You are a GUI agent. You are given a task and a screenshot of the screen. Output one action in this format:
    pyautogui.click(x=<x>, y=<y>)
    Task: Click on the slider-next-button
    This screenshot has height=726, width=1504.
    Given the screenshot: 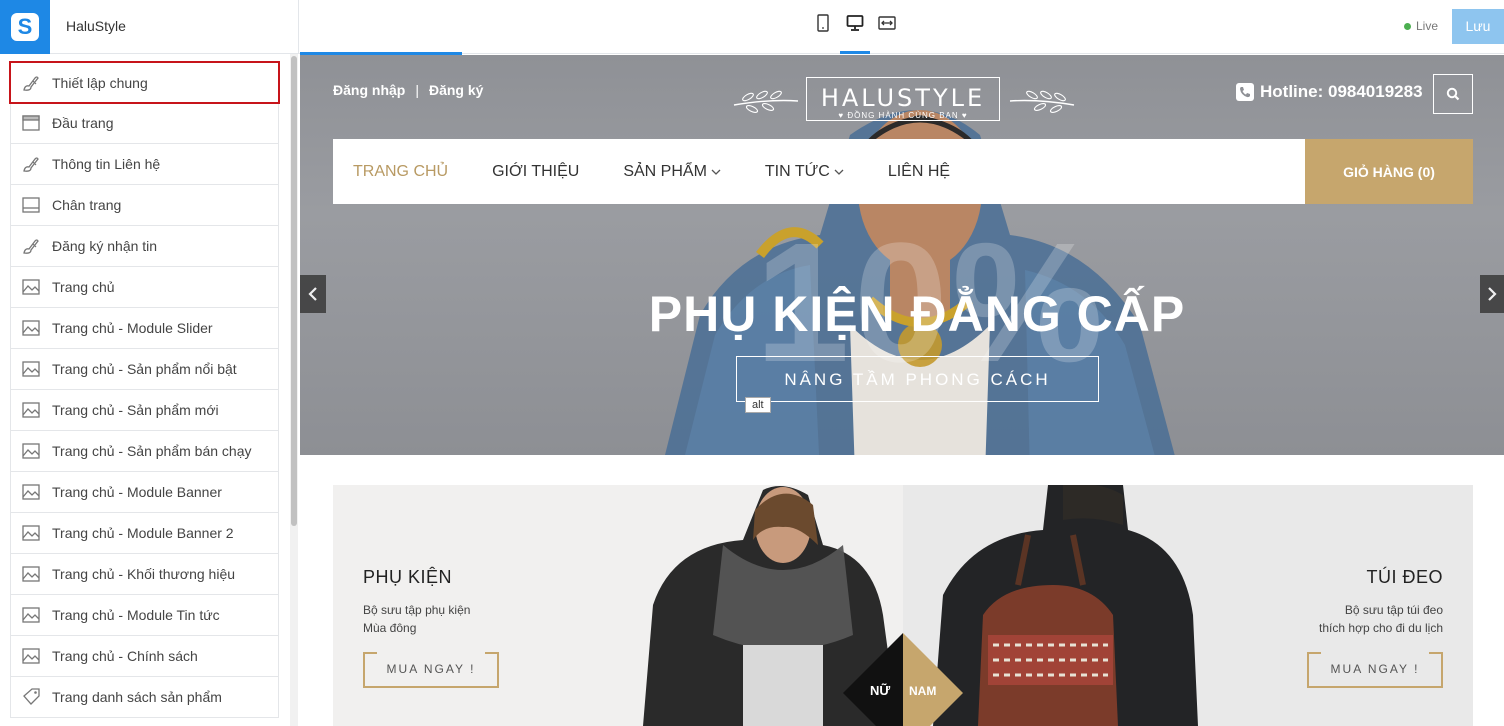 What is the action you would take?
    pyautogui.click(x=1492, y=294)
    